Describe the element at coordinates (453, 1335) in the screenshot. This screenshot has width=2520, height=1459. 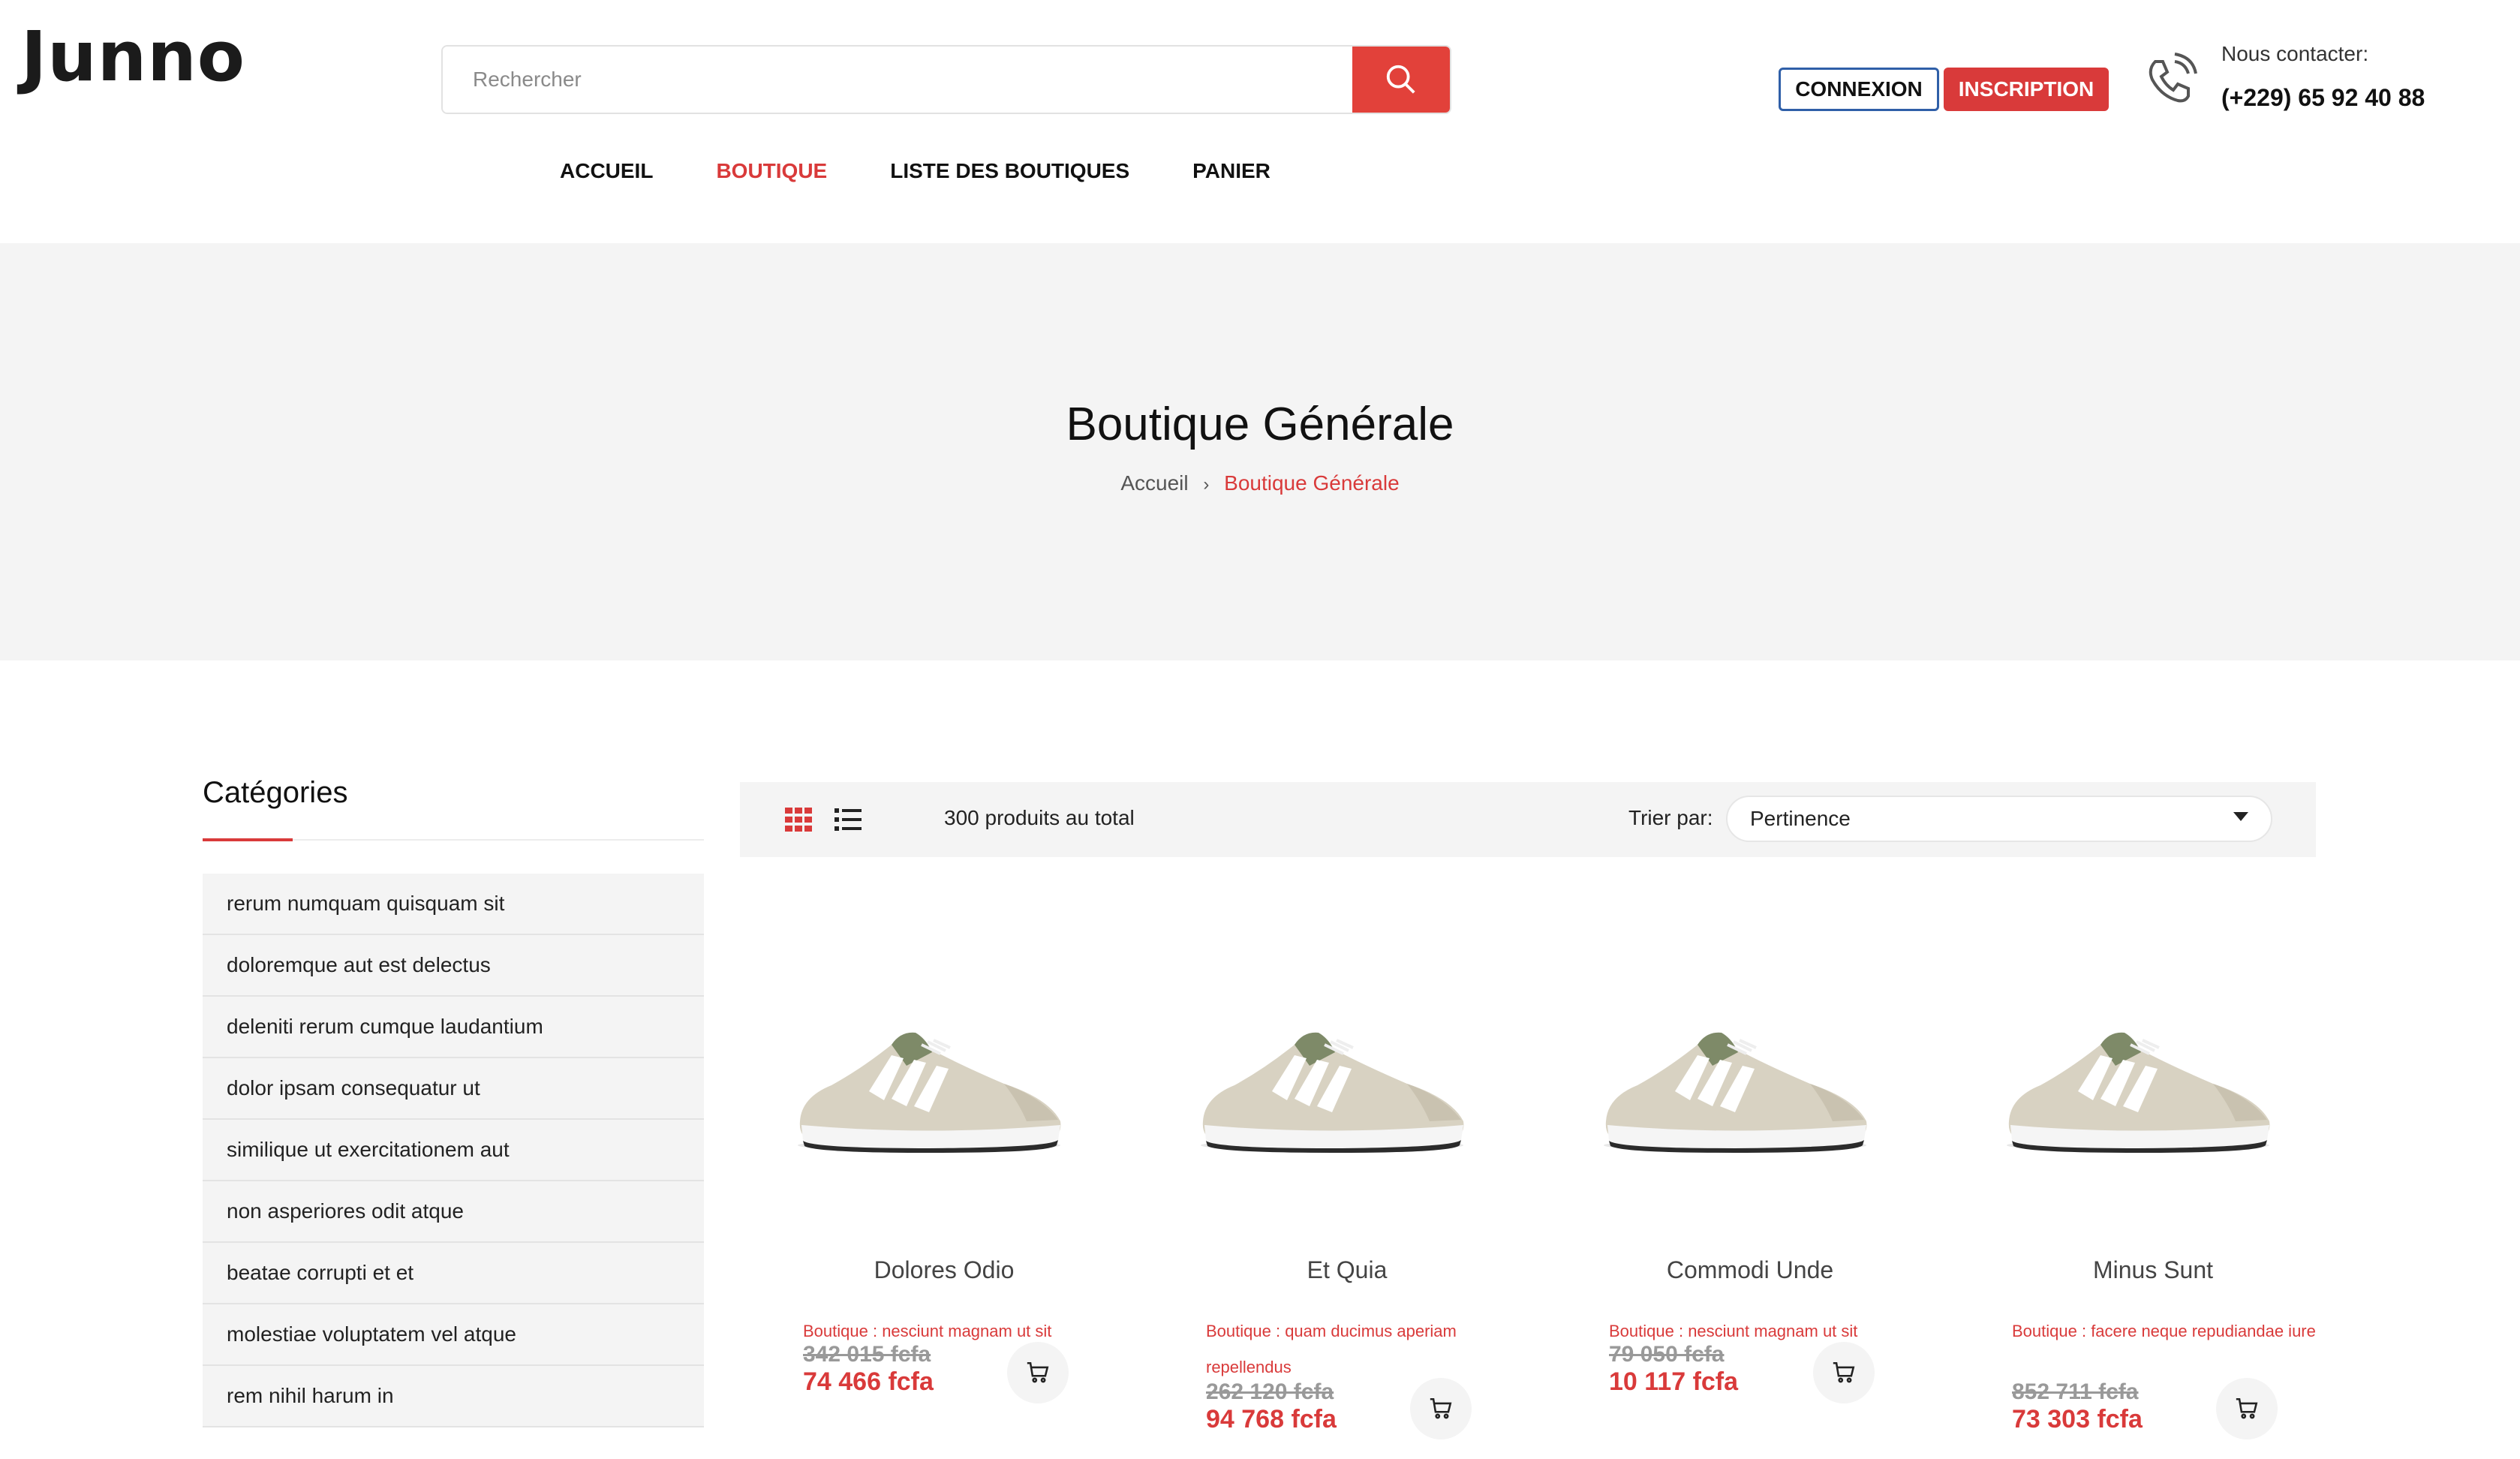
I see `category-item: molestiae voluptatem vel atque` at that location.